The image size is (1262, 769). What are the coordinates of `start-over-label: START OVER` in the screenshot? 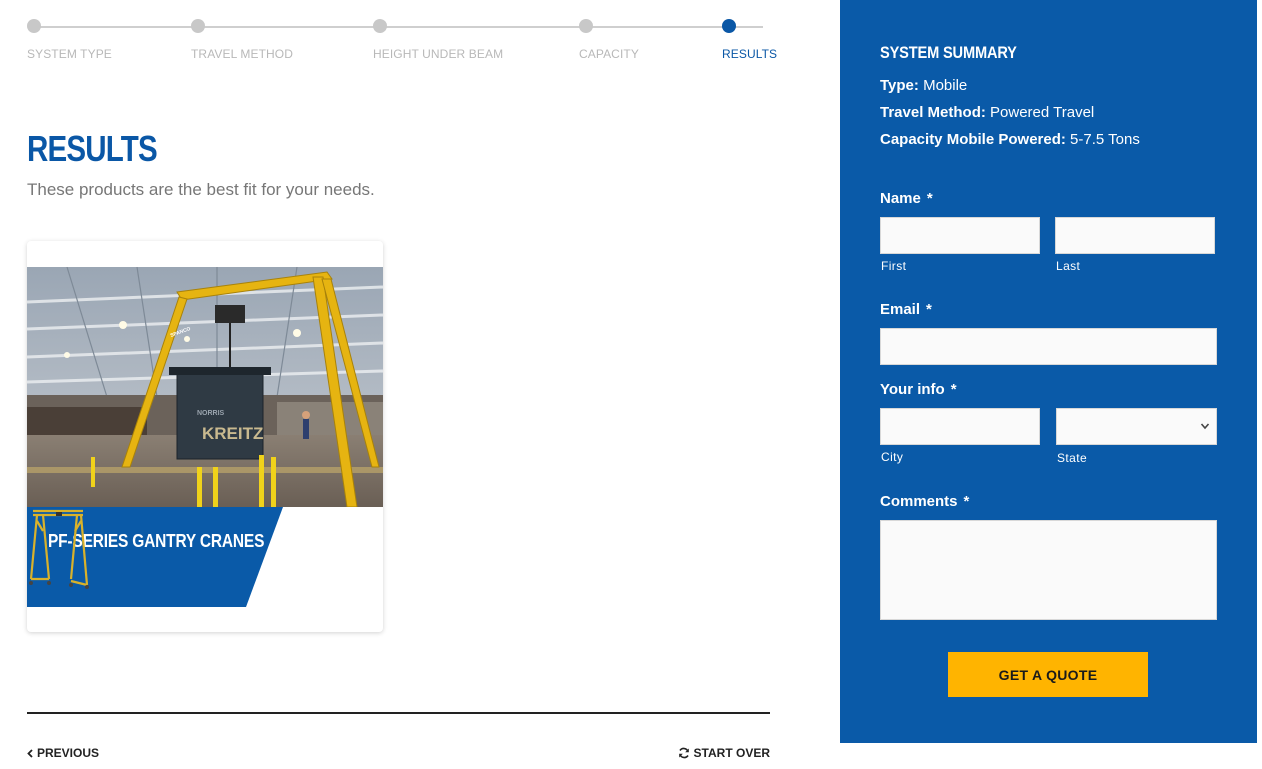 It's located at (731, 753).